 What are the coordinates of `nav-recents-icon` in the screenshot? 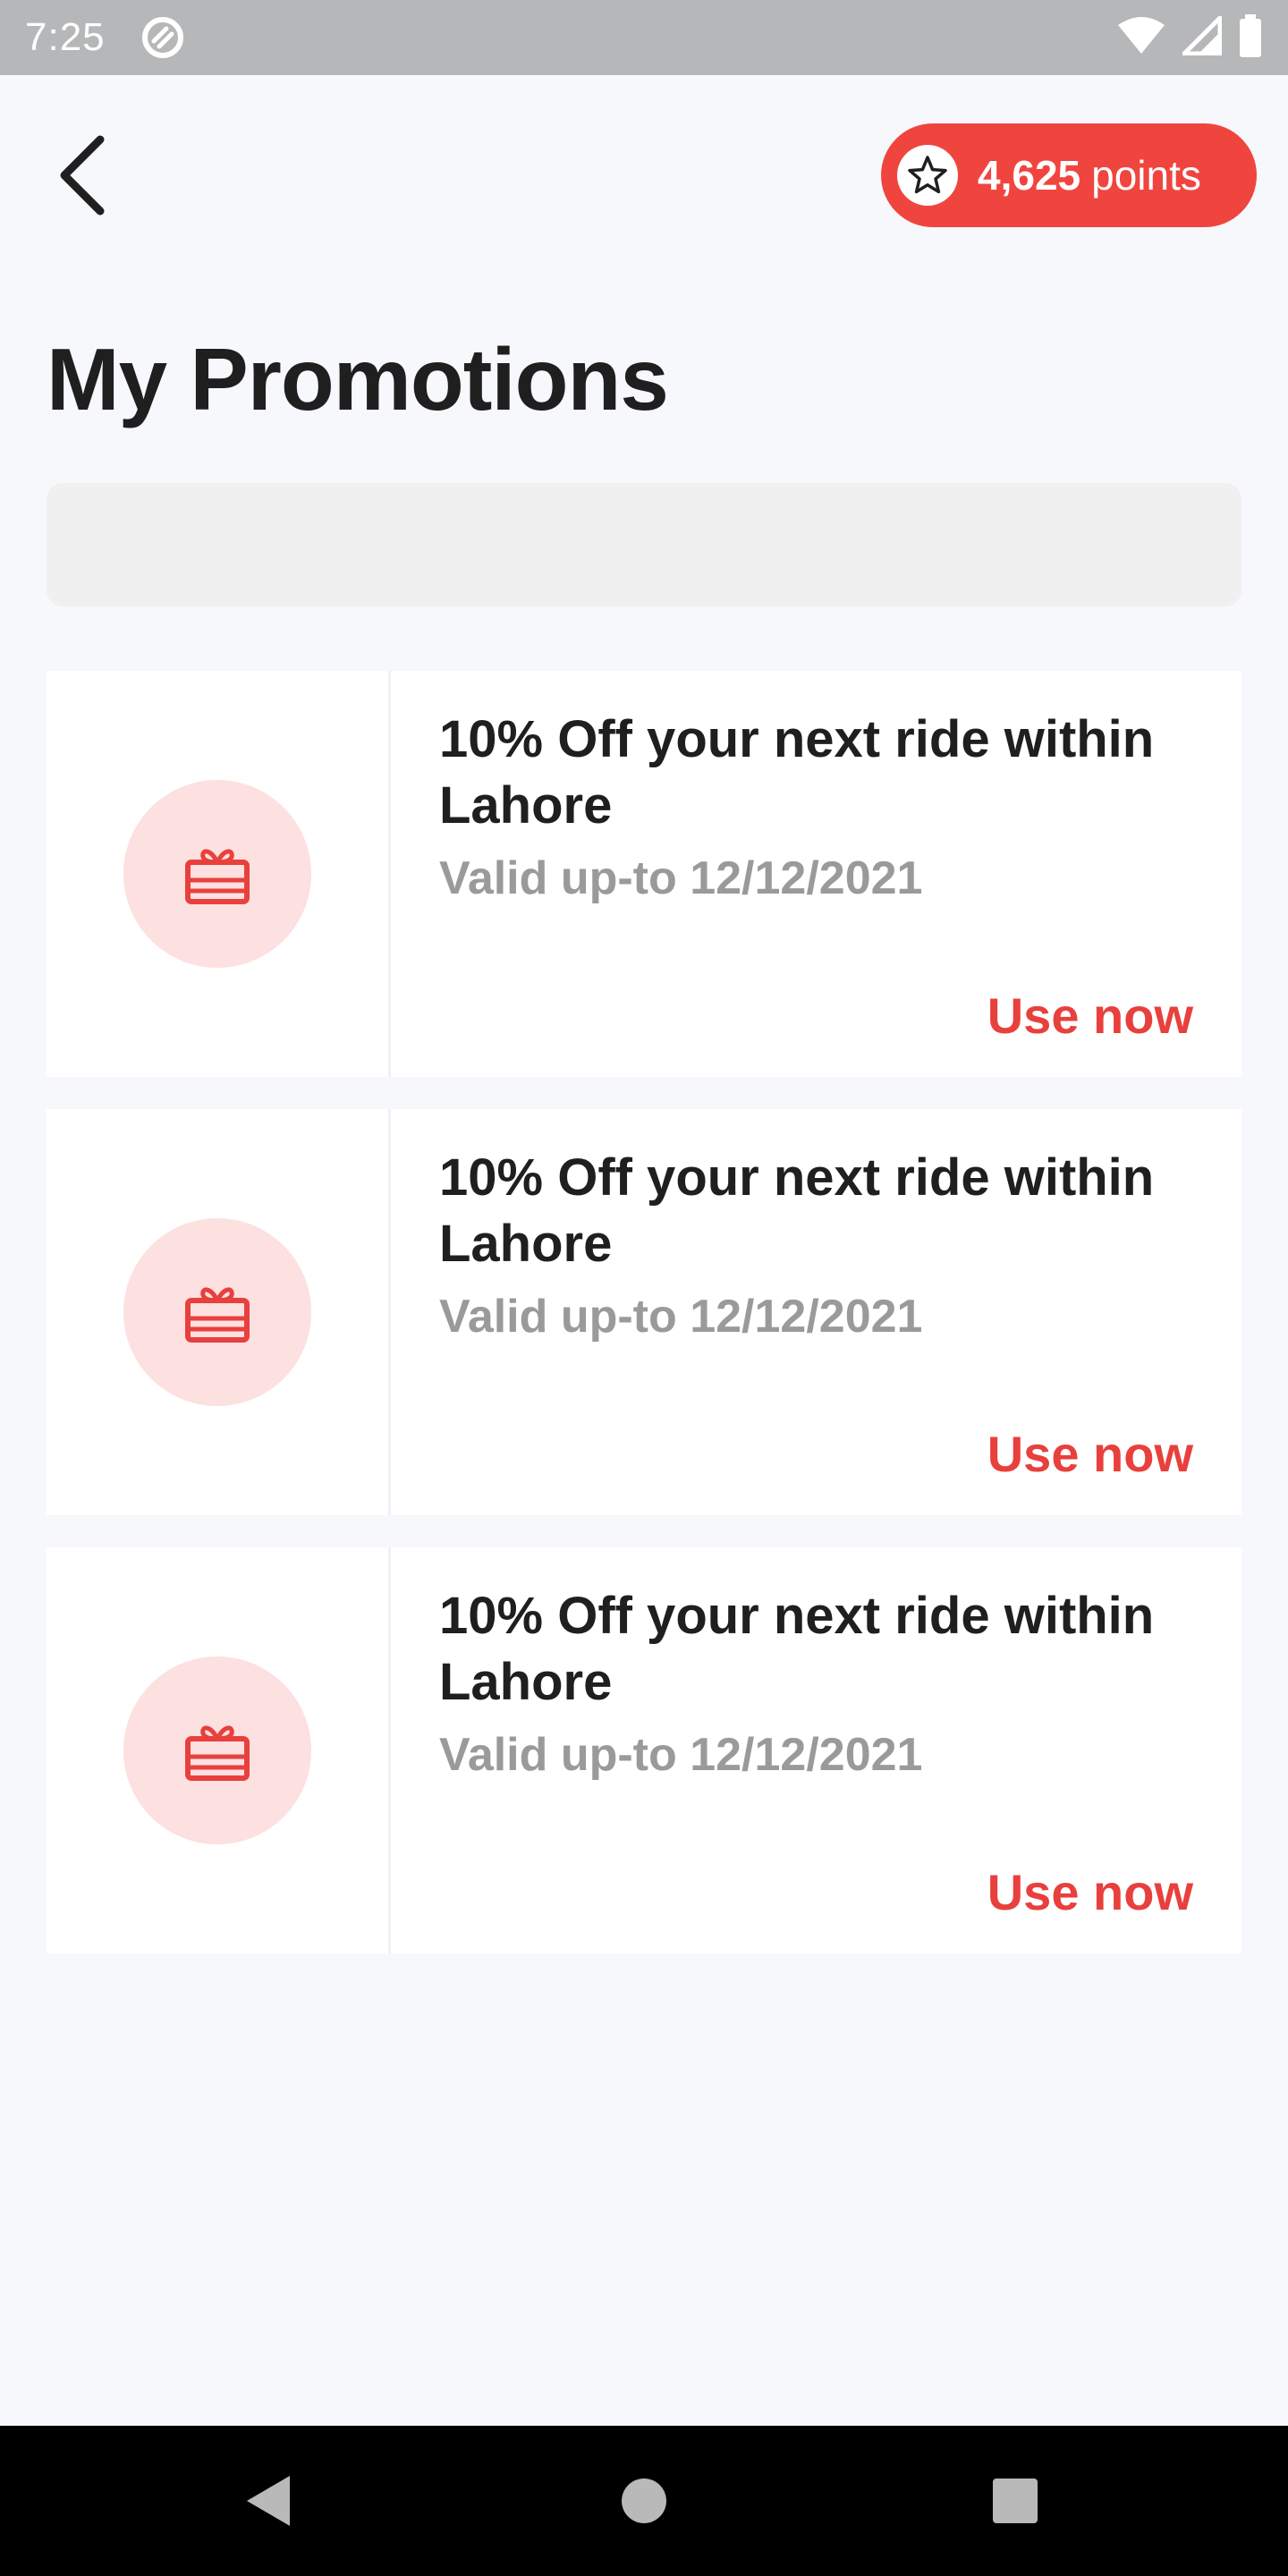 It's located at (1015, 2501).